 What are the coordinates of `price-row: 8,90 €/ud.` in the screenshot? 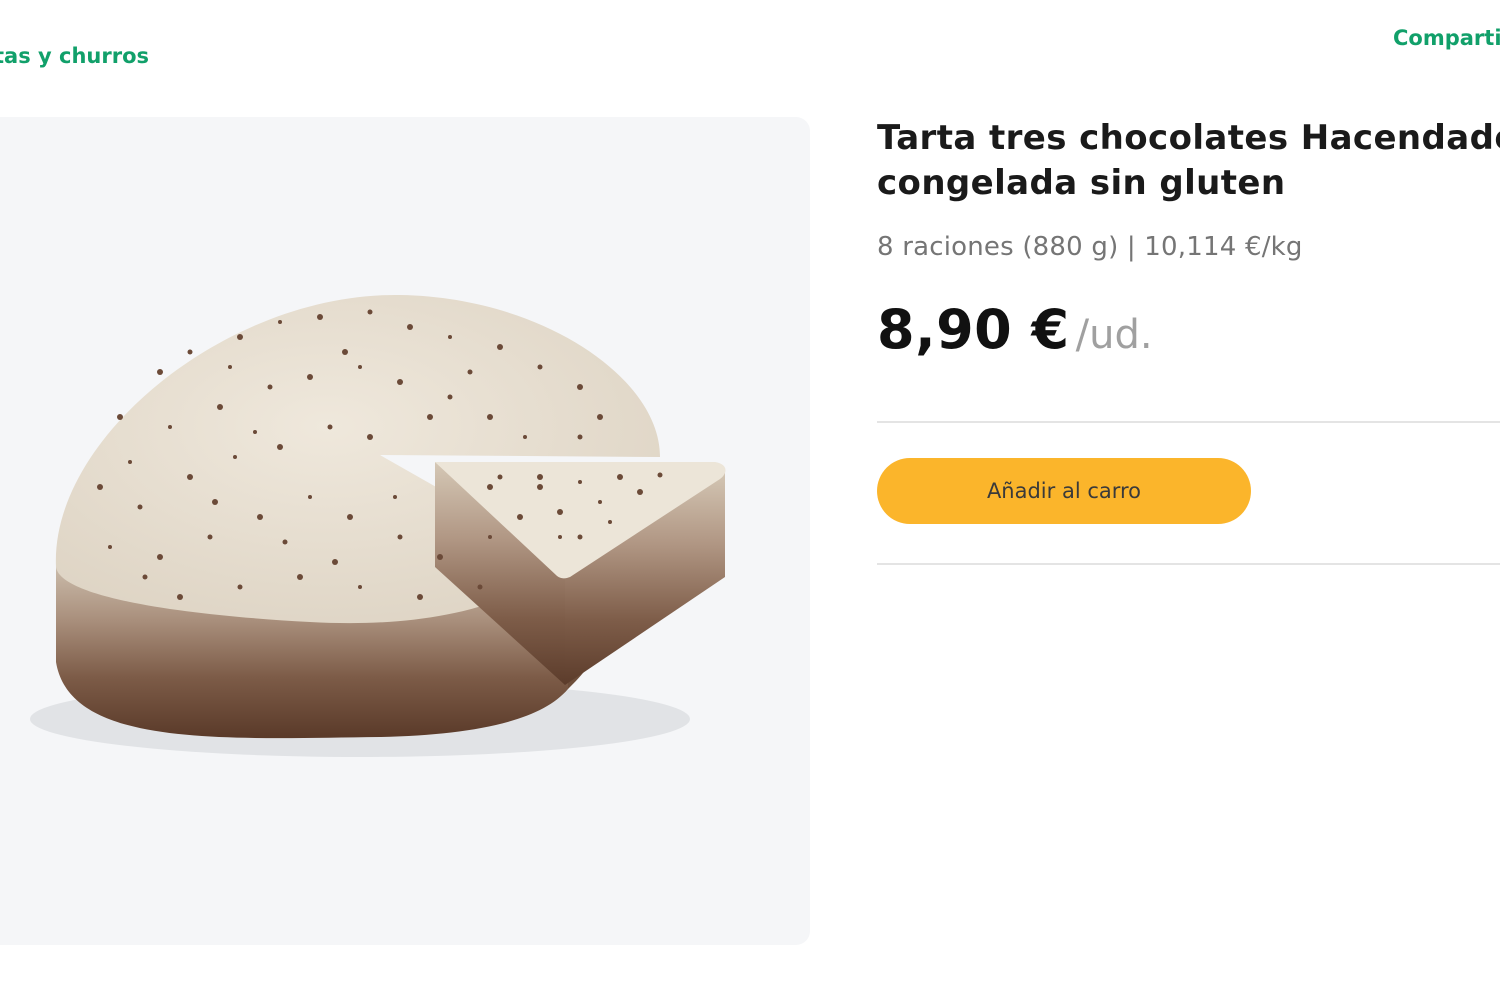 It's located at (1015, 329).